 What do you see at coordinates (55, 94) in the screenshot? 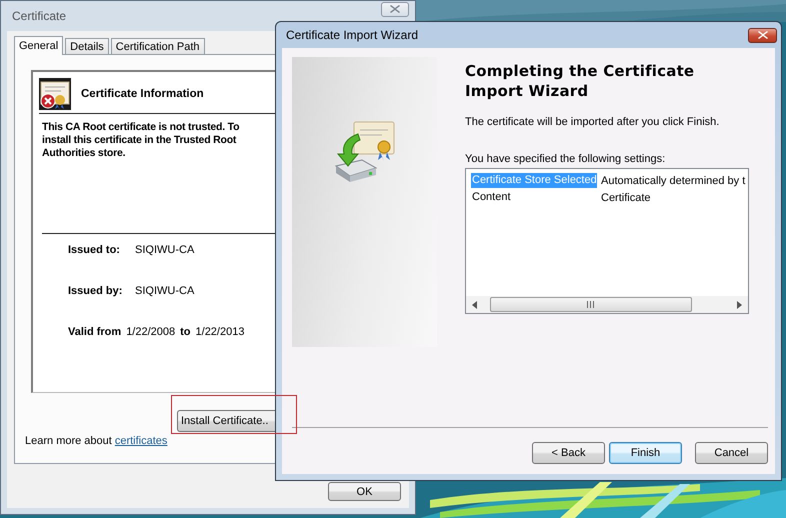
I see `certificate-error-icon` at bounding box center [55, 94].